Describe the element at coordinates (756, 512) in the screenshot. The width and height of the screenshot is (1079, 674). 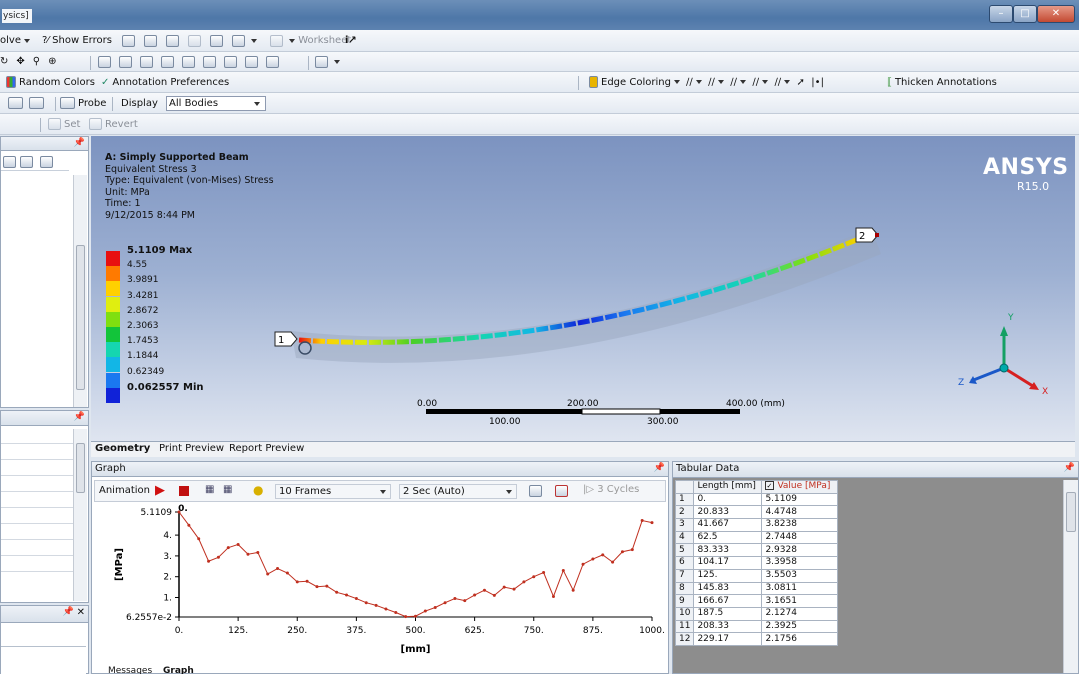
I see `table-row: 2 20.833 4.4748` at that location.